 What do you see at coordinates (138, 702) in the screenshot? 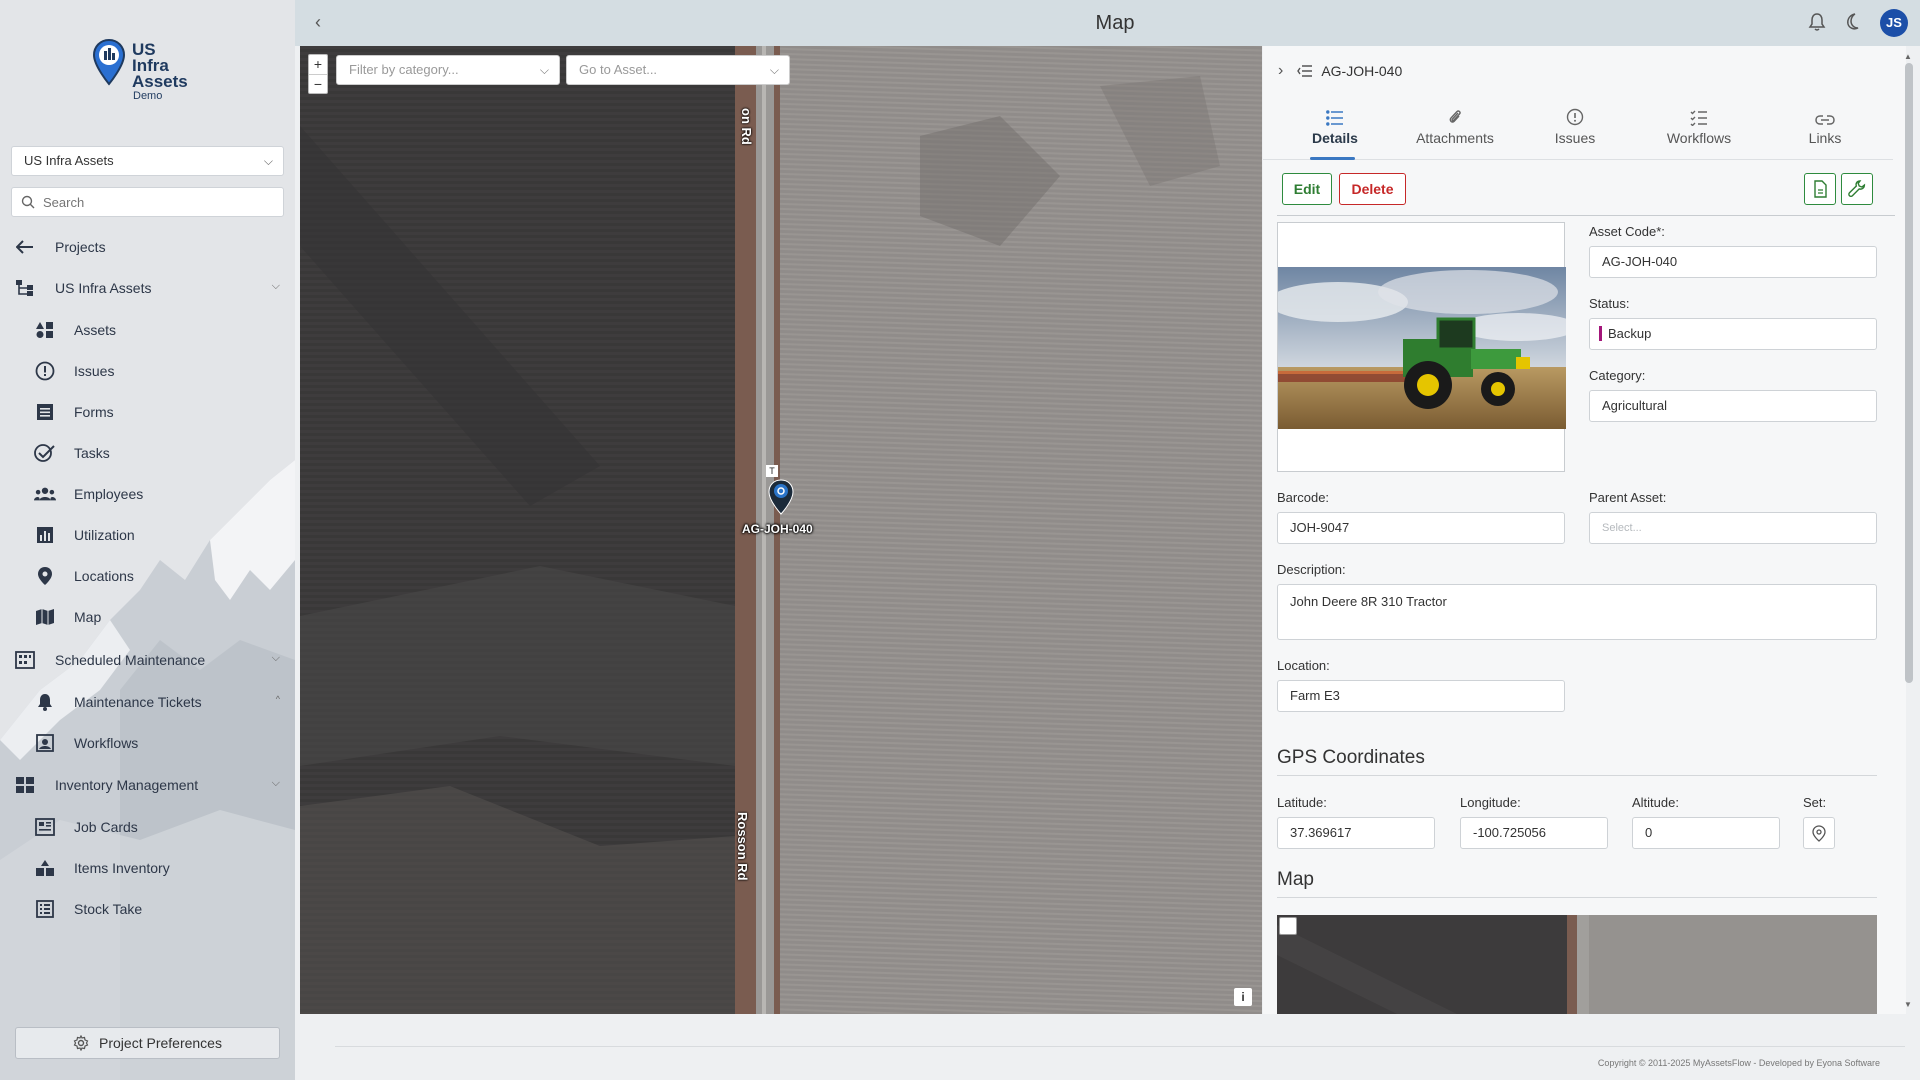
I see `sidebar-item-label: Maintenance Tickets` at bounding box center [138, 702].